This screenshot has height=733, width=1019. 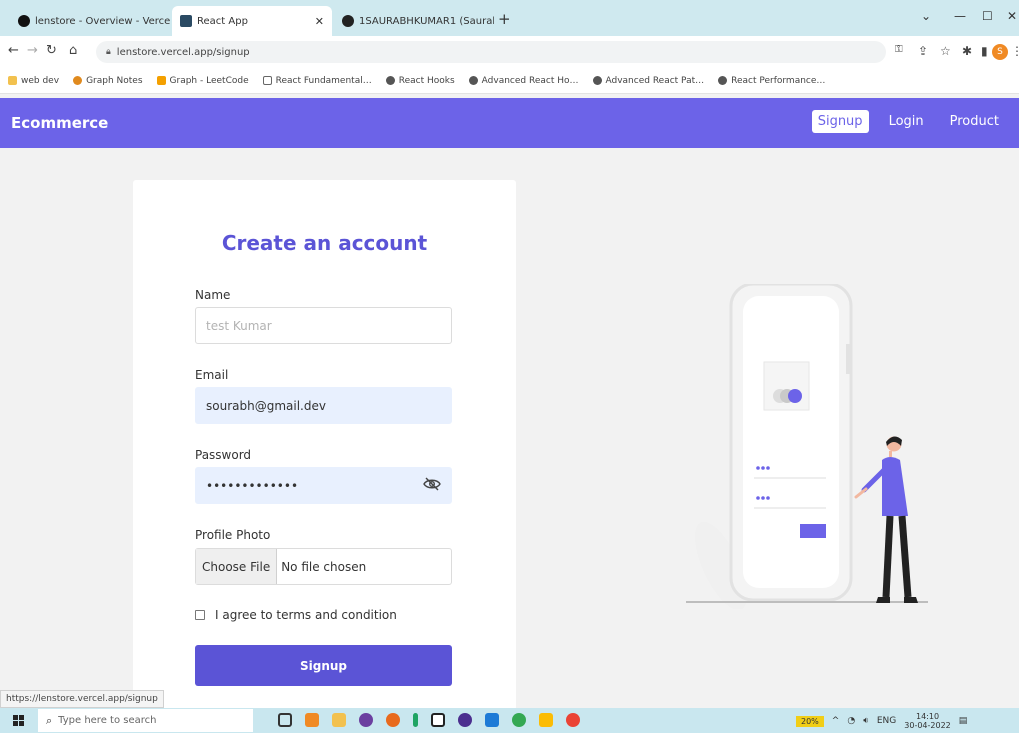 I want to click on bookmark-leetcode: Graph - LeetCode, so click(x=202, y=81).